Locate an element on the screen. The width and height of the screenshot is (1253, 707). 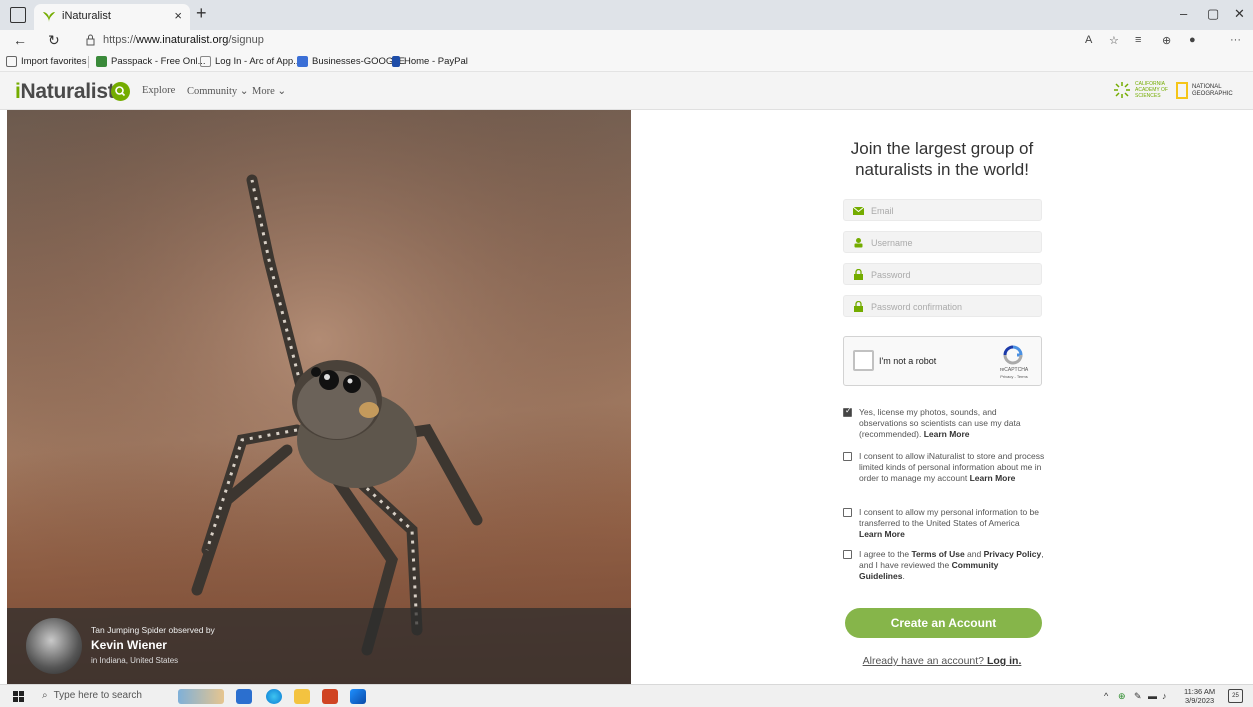
sunburst-icon is located at coordinates (1122, 90).